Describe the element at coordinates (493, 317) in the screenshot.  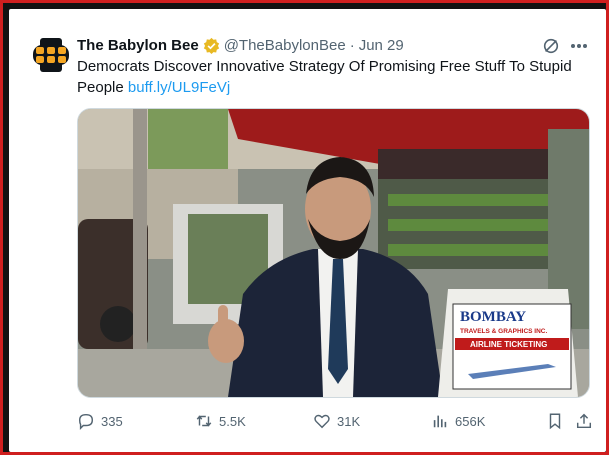
I see `sign-brand: BOMBAY` at that location.